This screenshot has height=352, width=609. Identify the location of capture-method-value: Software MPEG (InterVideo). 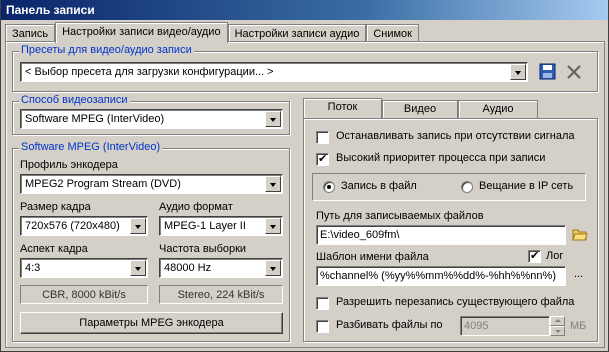
(95, 119).